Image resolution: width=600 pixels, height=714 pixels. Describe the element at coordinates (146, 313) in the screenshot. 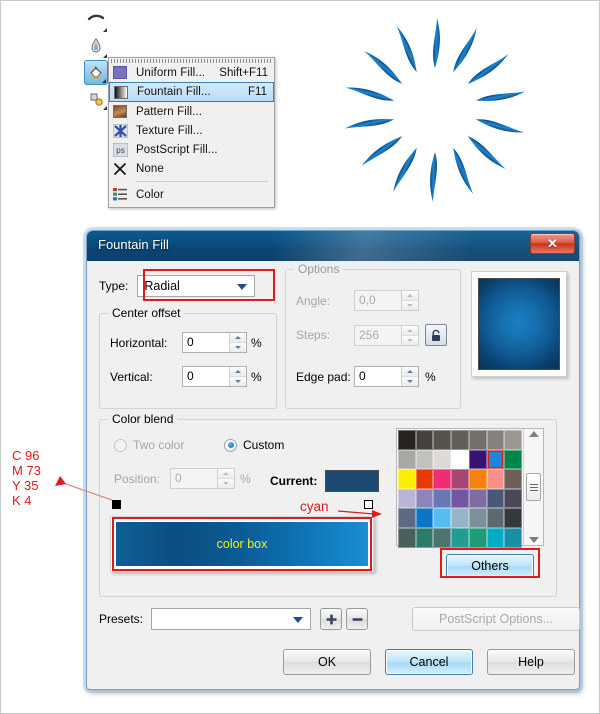

I see `center-offset-title: Center offset` at that location.